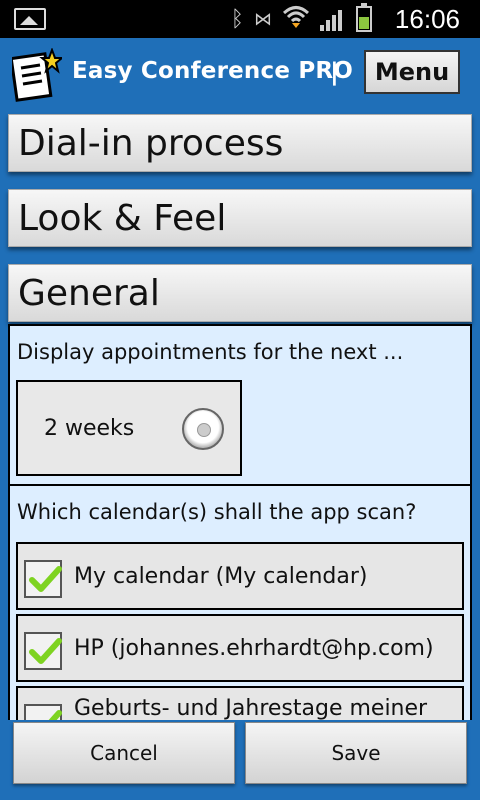 This screenshot has height=800, width=480. I want to click on section-dial-in-process: Dial-in process, so click(240, 143).